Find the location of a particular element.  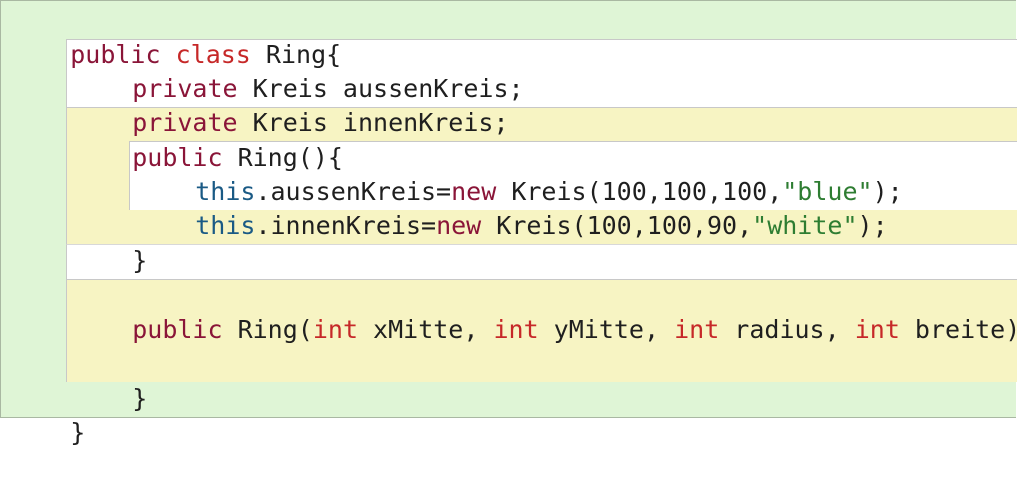

code-line-ctor1-header: public Ring(){ is located at coordinates (207, 139).